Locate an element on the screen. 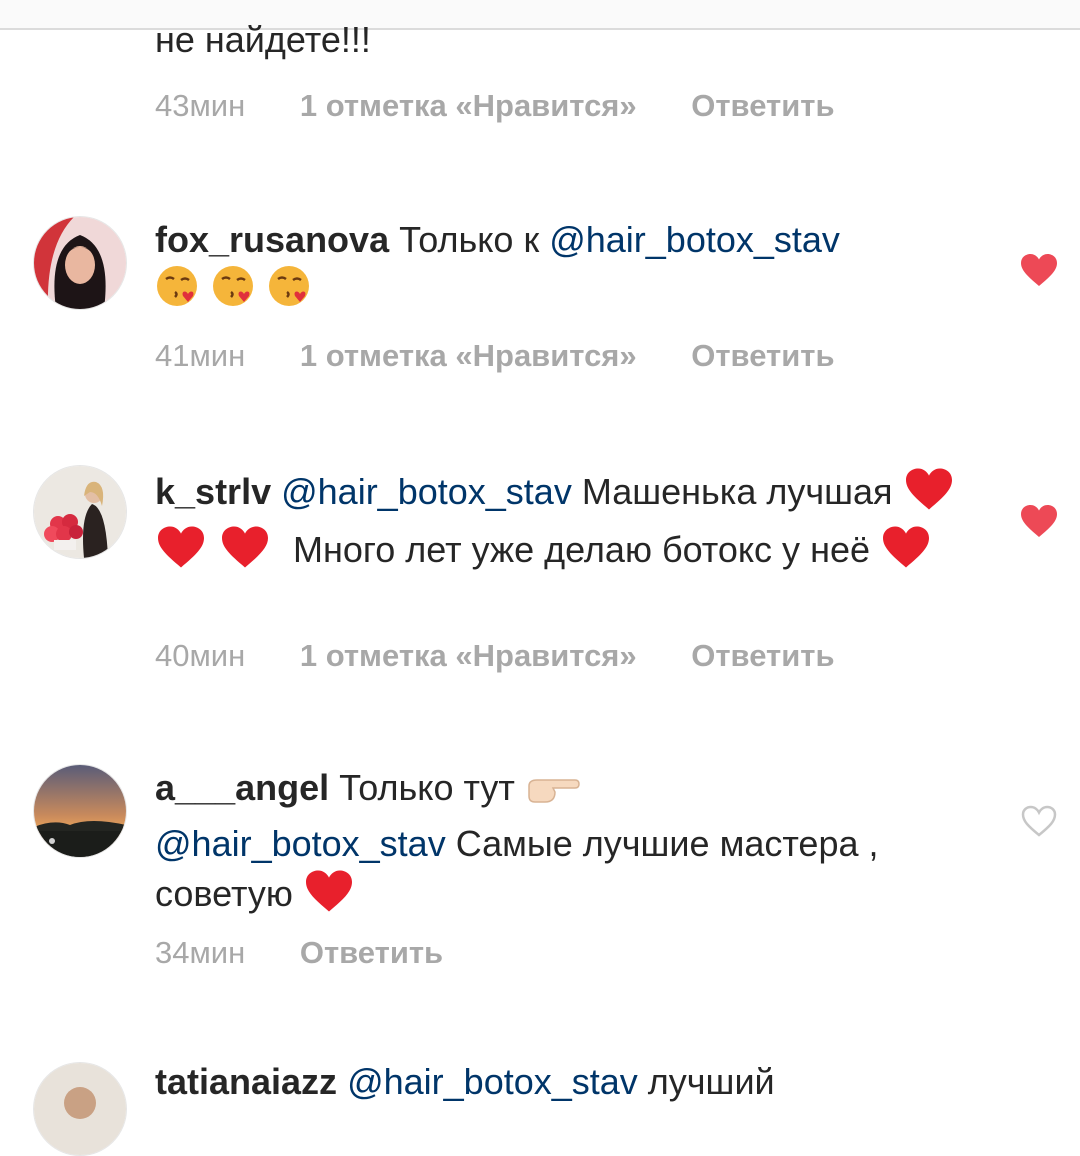 The width and height of the screenshot is (1080, 1156). username-link: a___angel is located at coordinates (242, 787).